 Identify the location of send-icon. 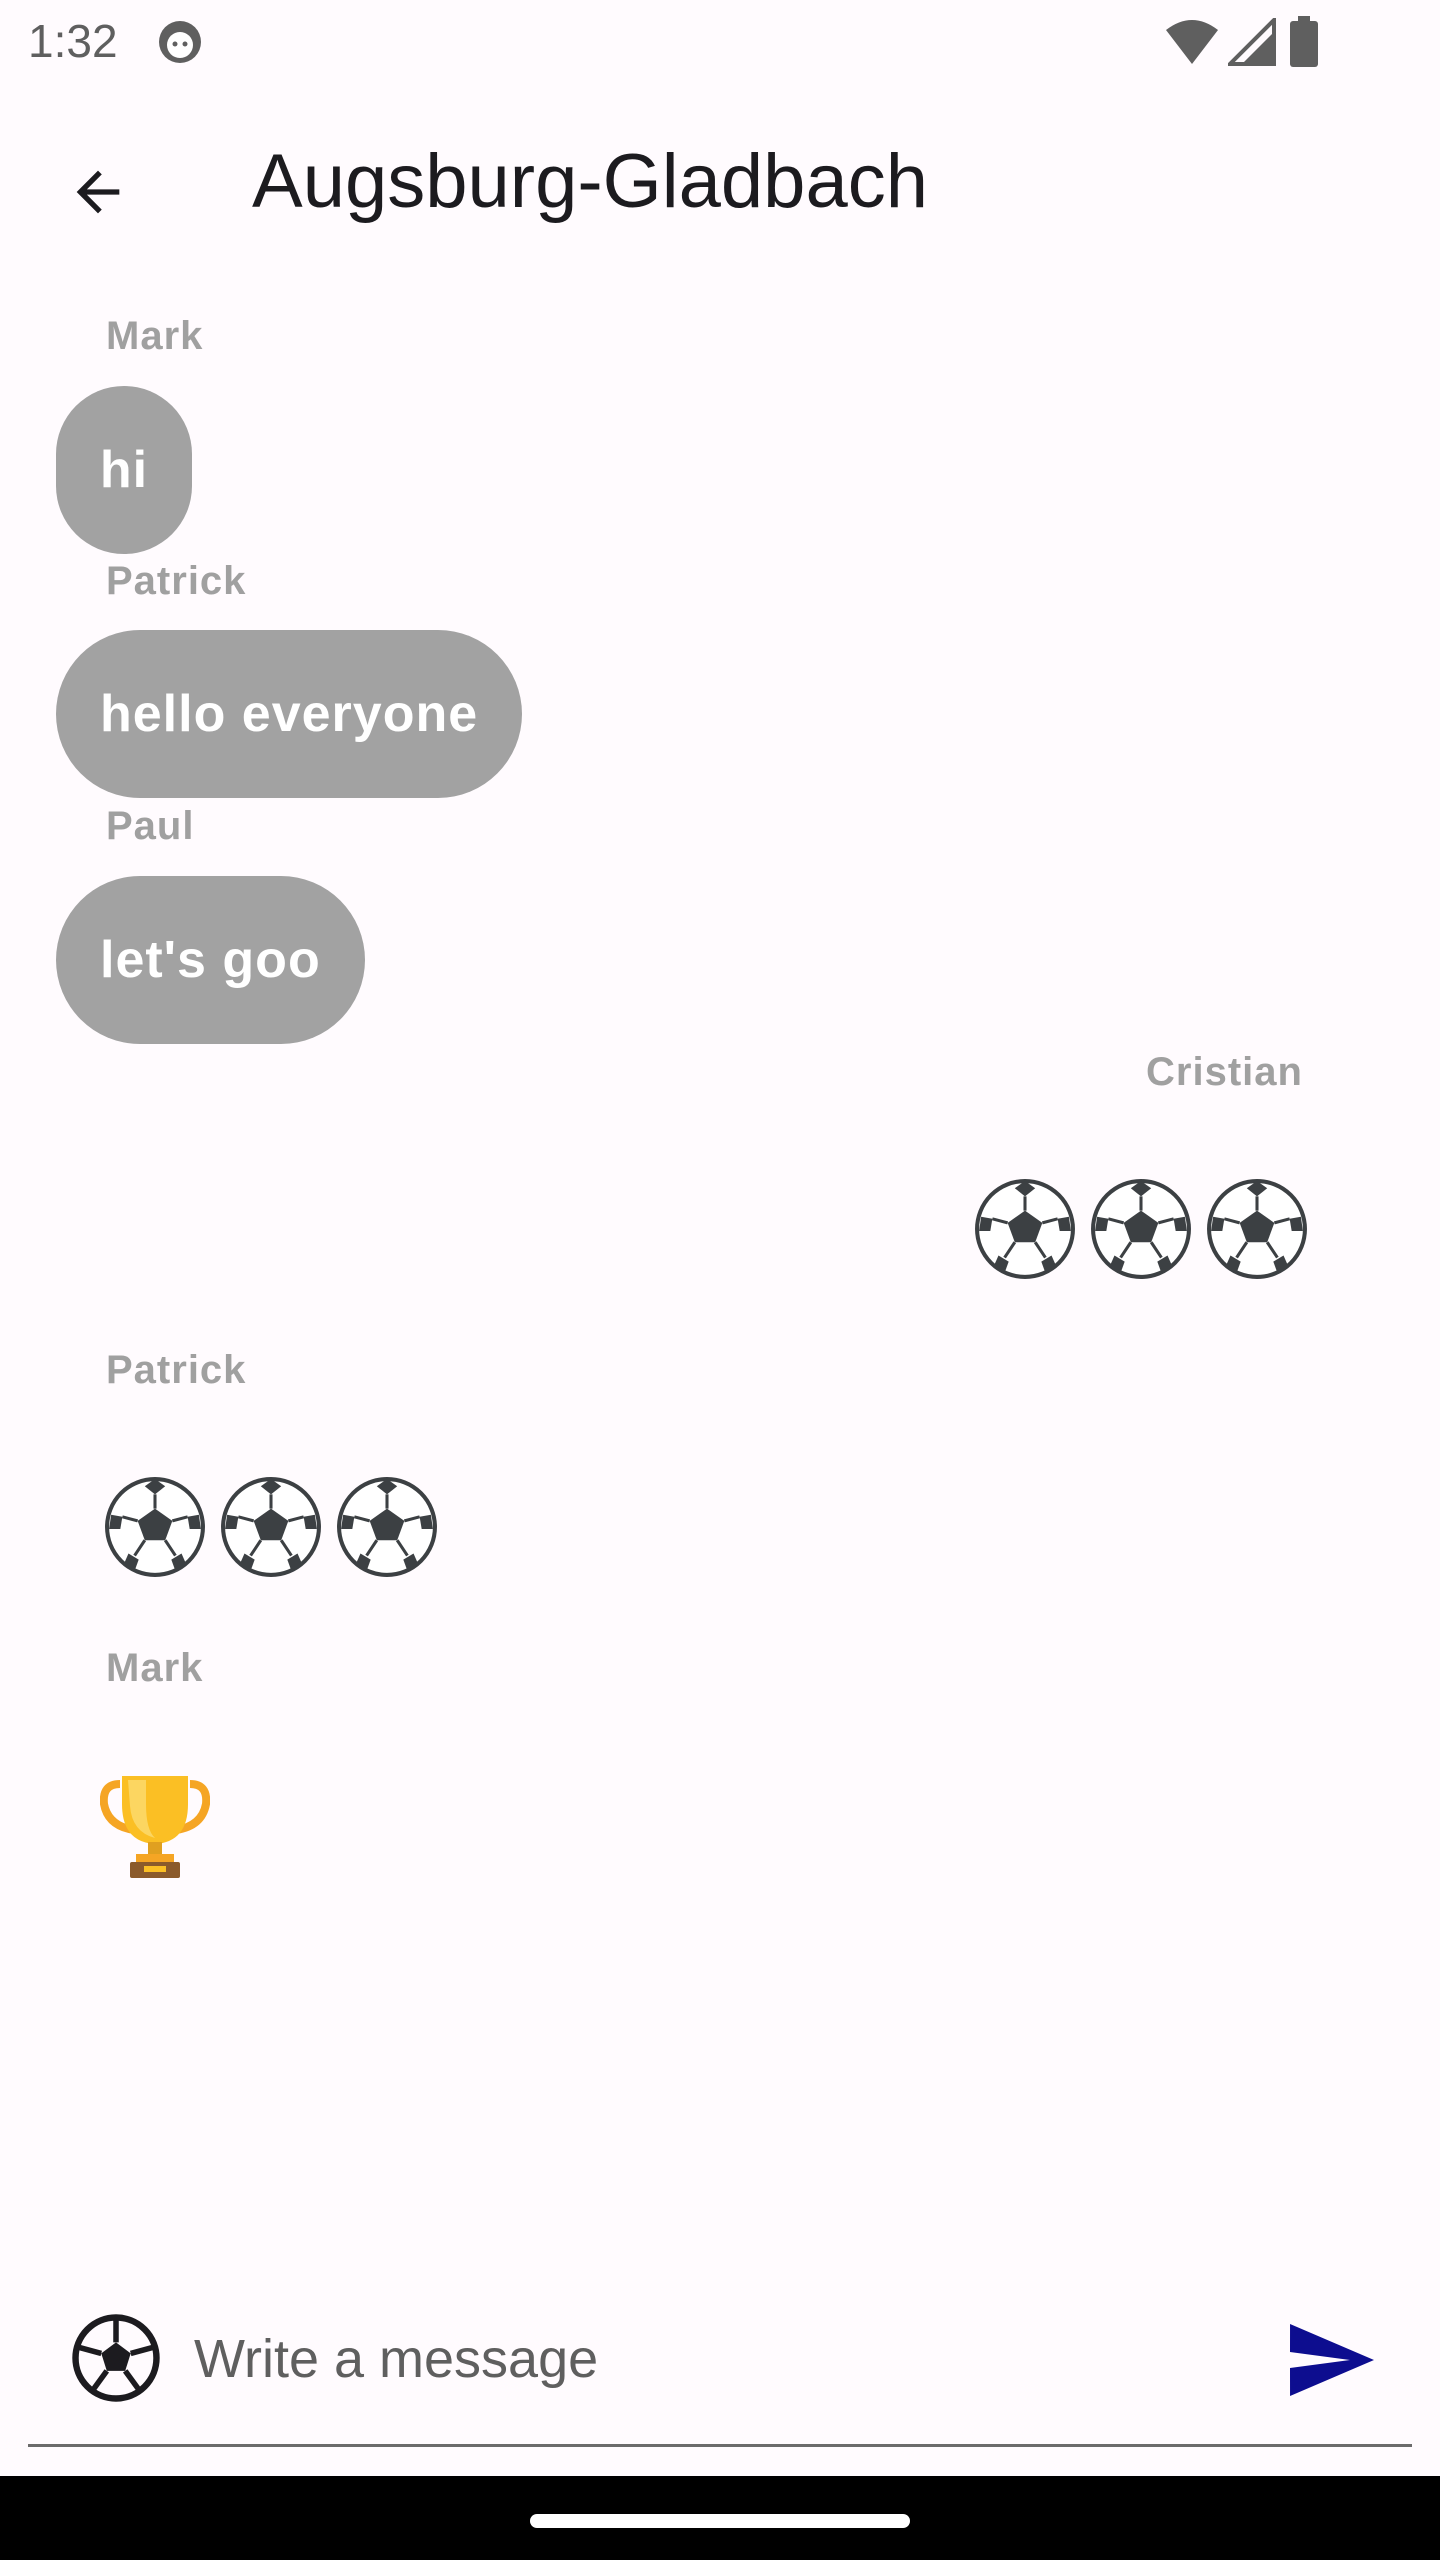
(1330, 2360).